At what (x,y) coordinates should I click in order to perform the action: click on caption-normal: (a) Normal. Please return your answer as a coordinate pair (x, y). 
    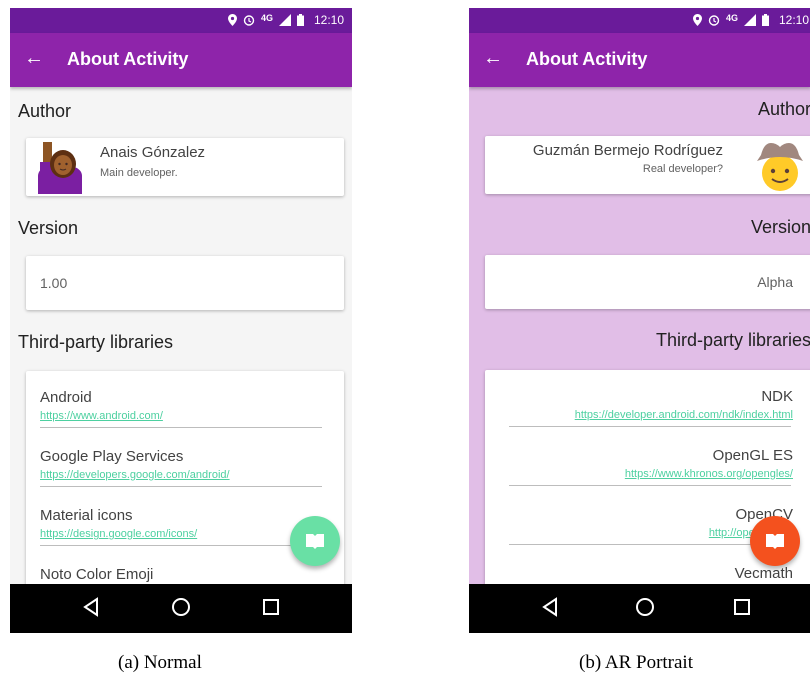
    Looking at the image, I should click on (160, 662).